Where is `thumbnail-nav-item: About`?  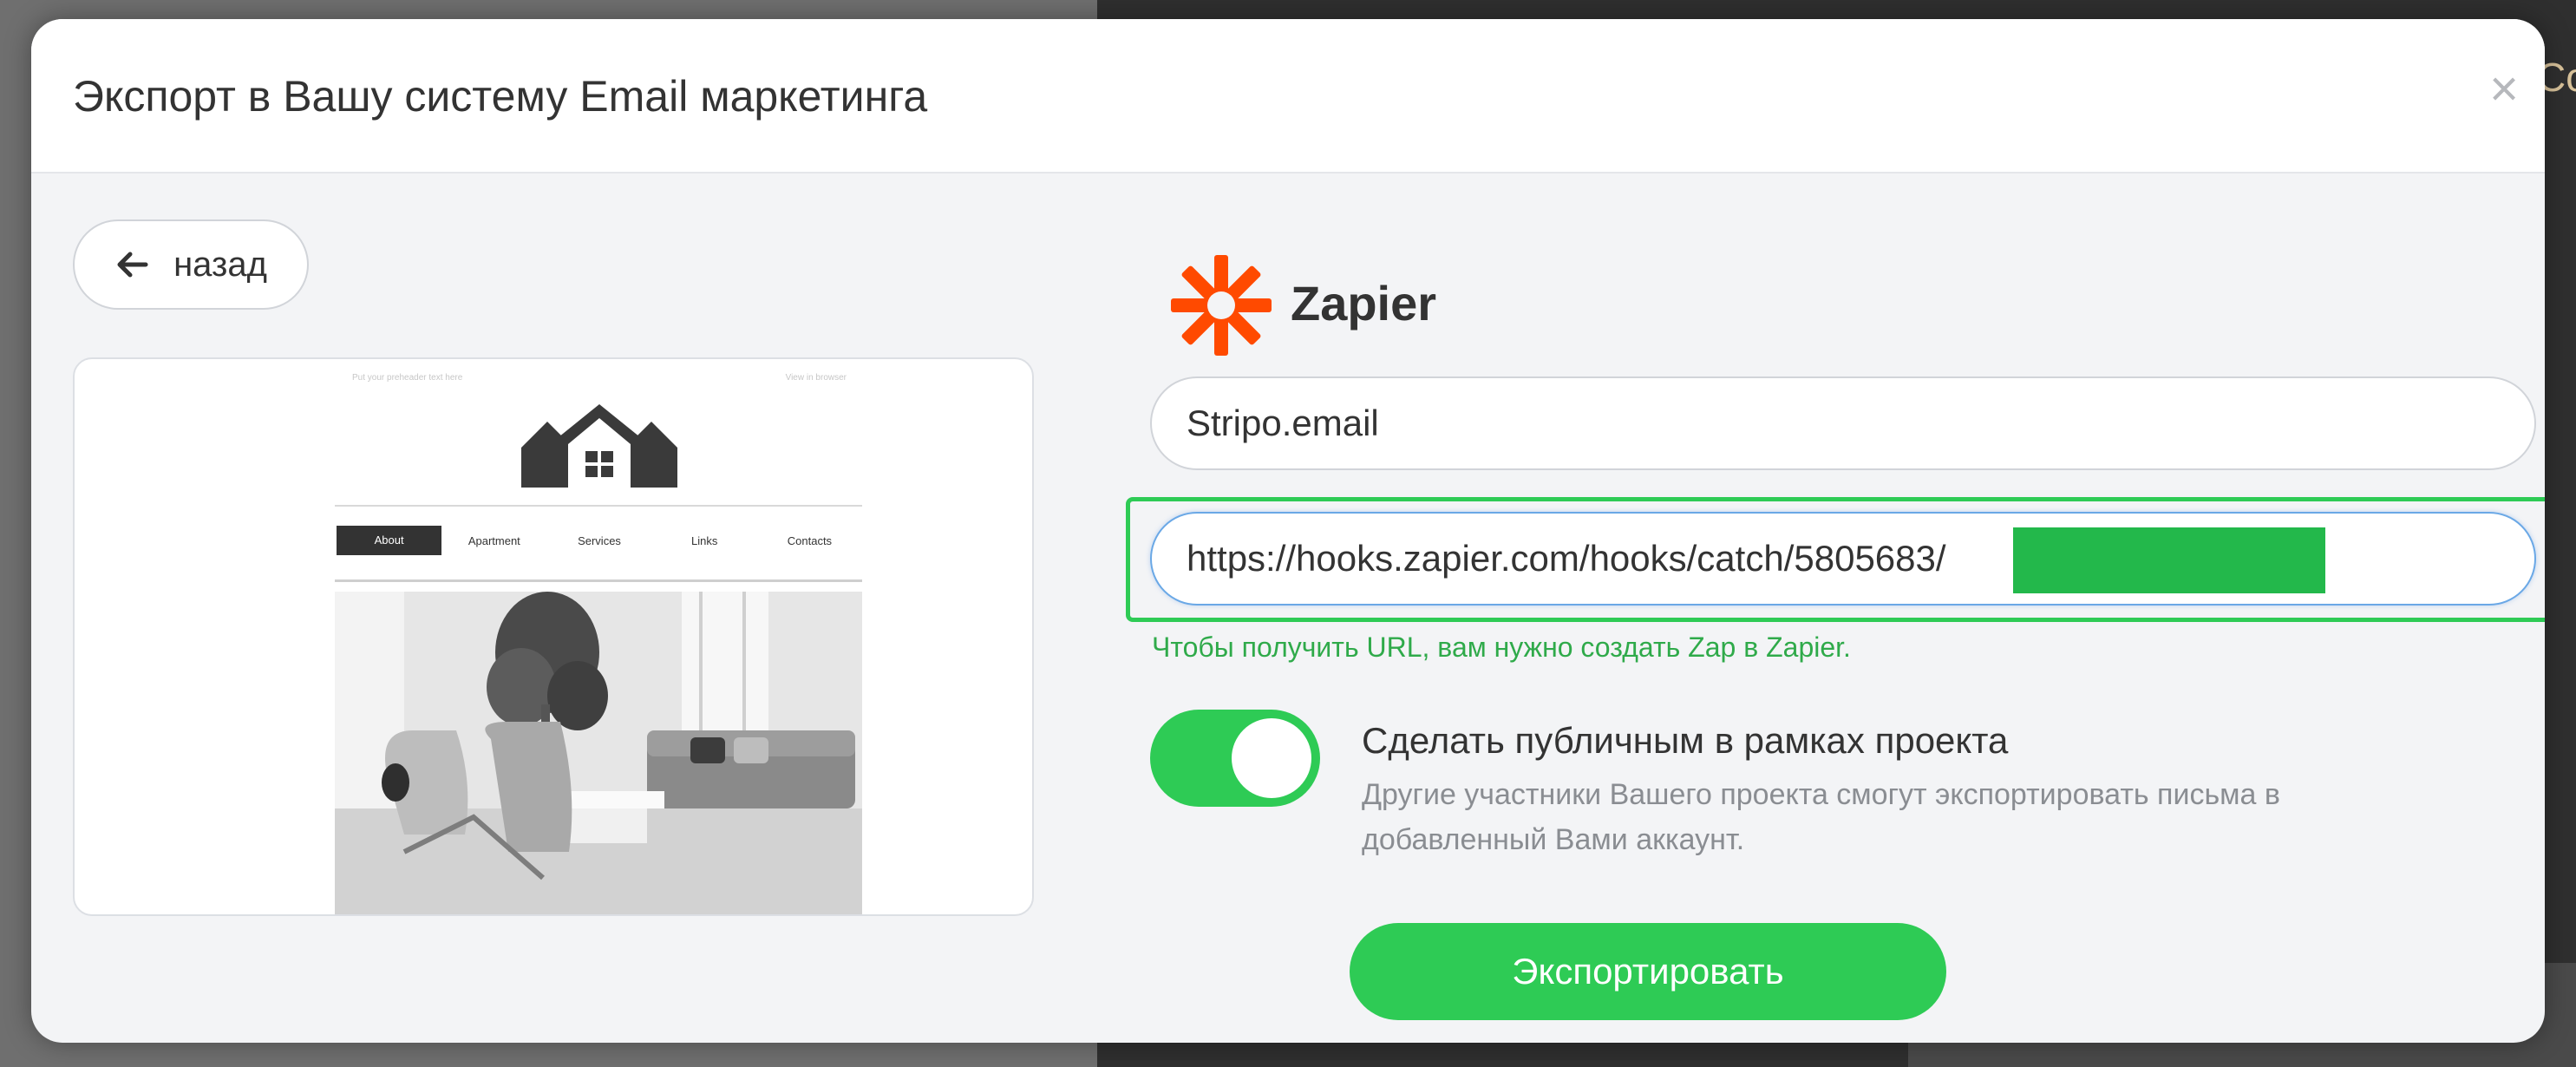
thumbnail-nav-item: About is located at coordinates (389, 540).